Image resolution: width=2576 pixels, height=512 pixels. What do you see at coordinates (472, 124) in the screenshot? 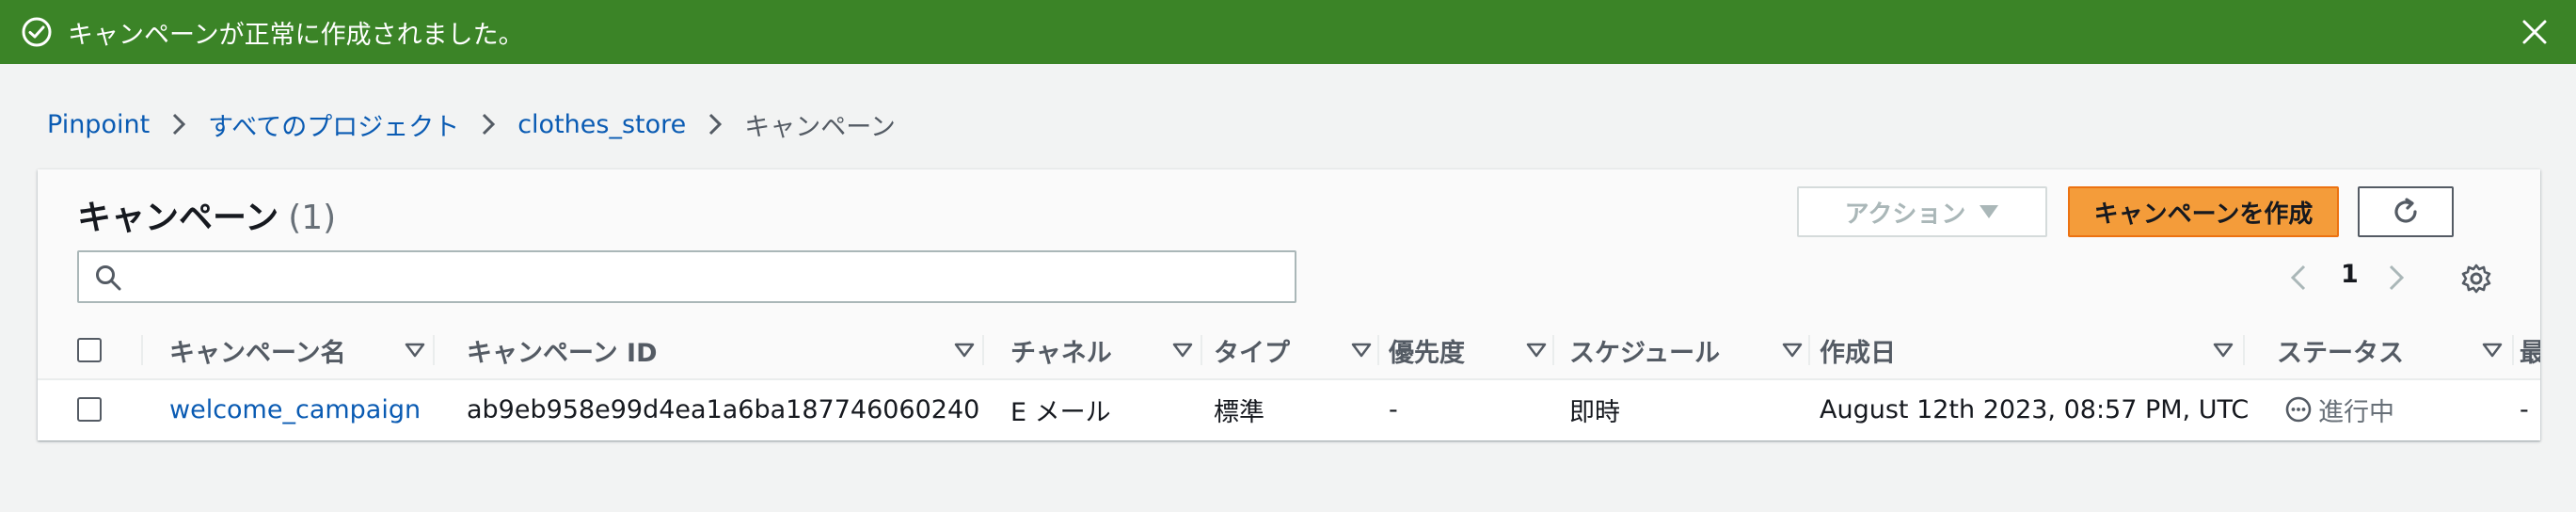
I see `breadcrumb: Pinpoint すべてのプロジェクト clothes_store キャンペーン` at bounding box center [472, 124].